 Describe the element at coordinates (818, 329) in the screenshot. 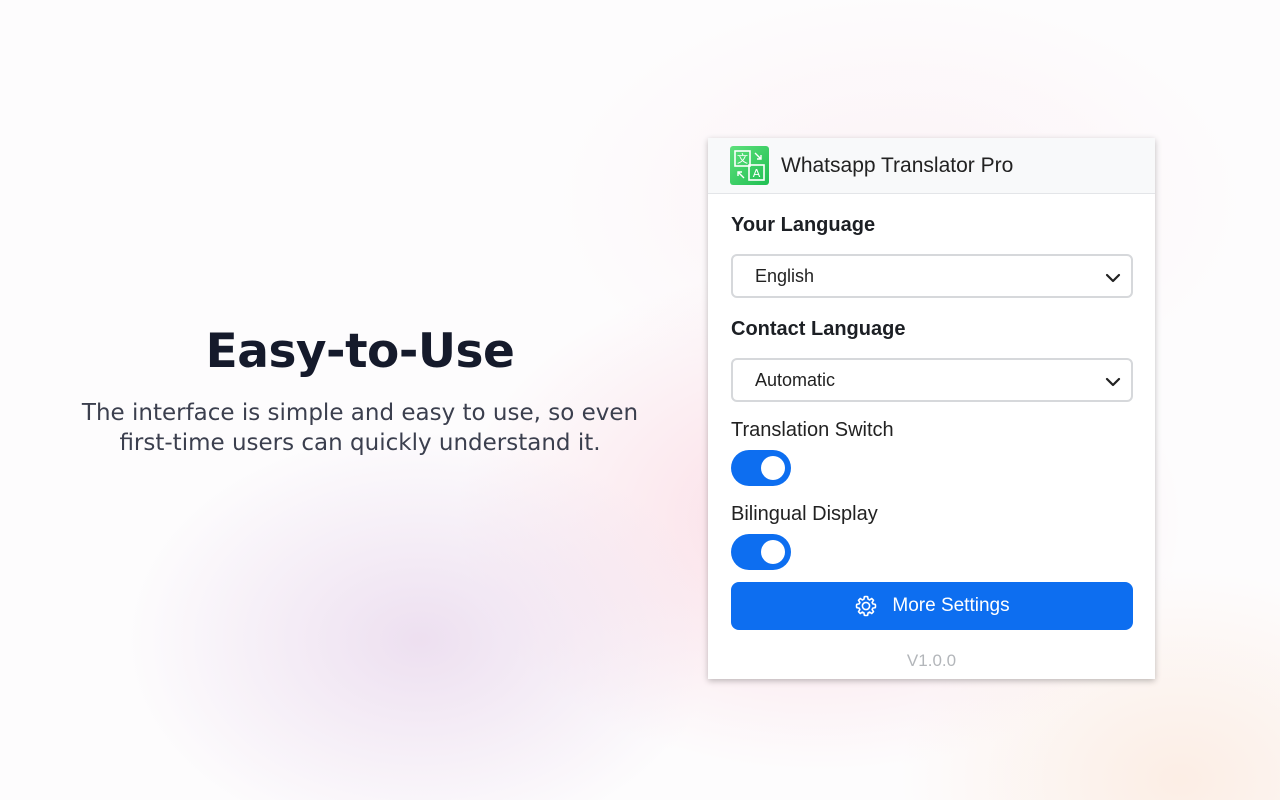

I see `contact-language-label: Contact Language` at that location.